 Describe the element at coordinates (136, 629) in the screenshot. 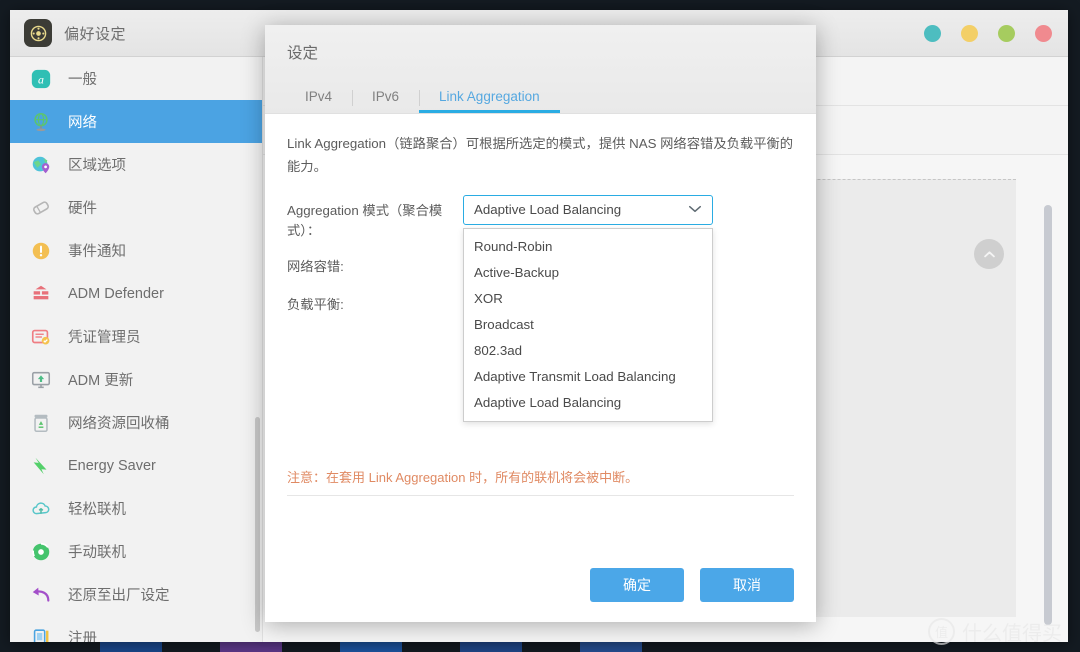

I see `sidebar-item-register: 注册` at that location.